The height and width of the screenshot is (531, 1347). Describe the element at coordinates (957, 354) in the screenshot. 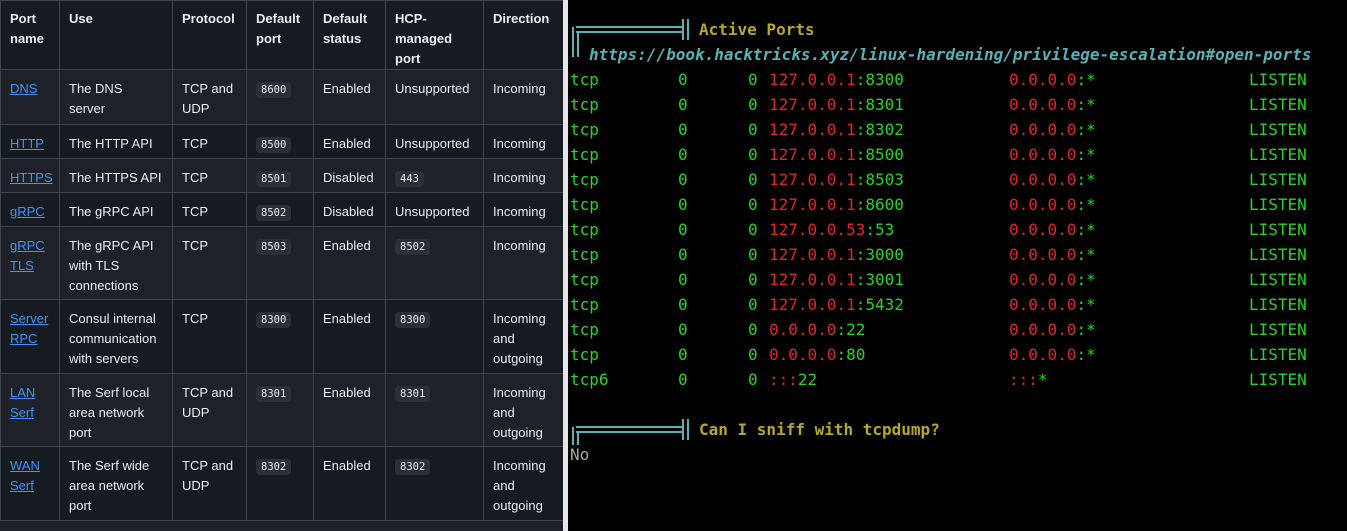

I see `port-row: tcp 0 0 0.0.0.0:80 0.0.0.0:* LISTEN` at that location.